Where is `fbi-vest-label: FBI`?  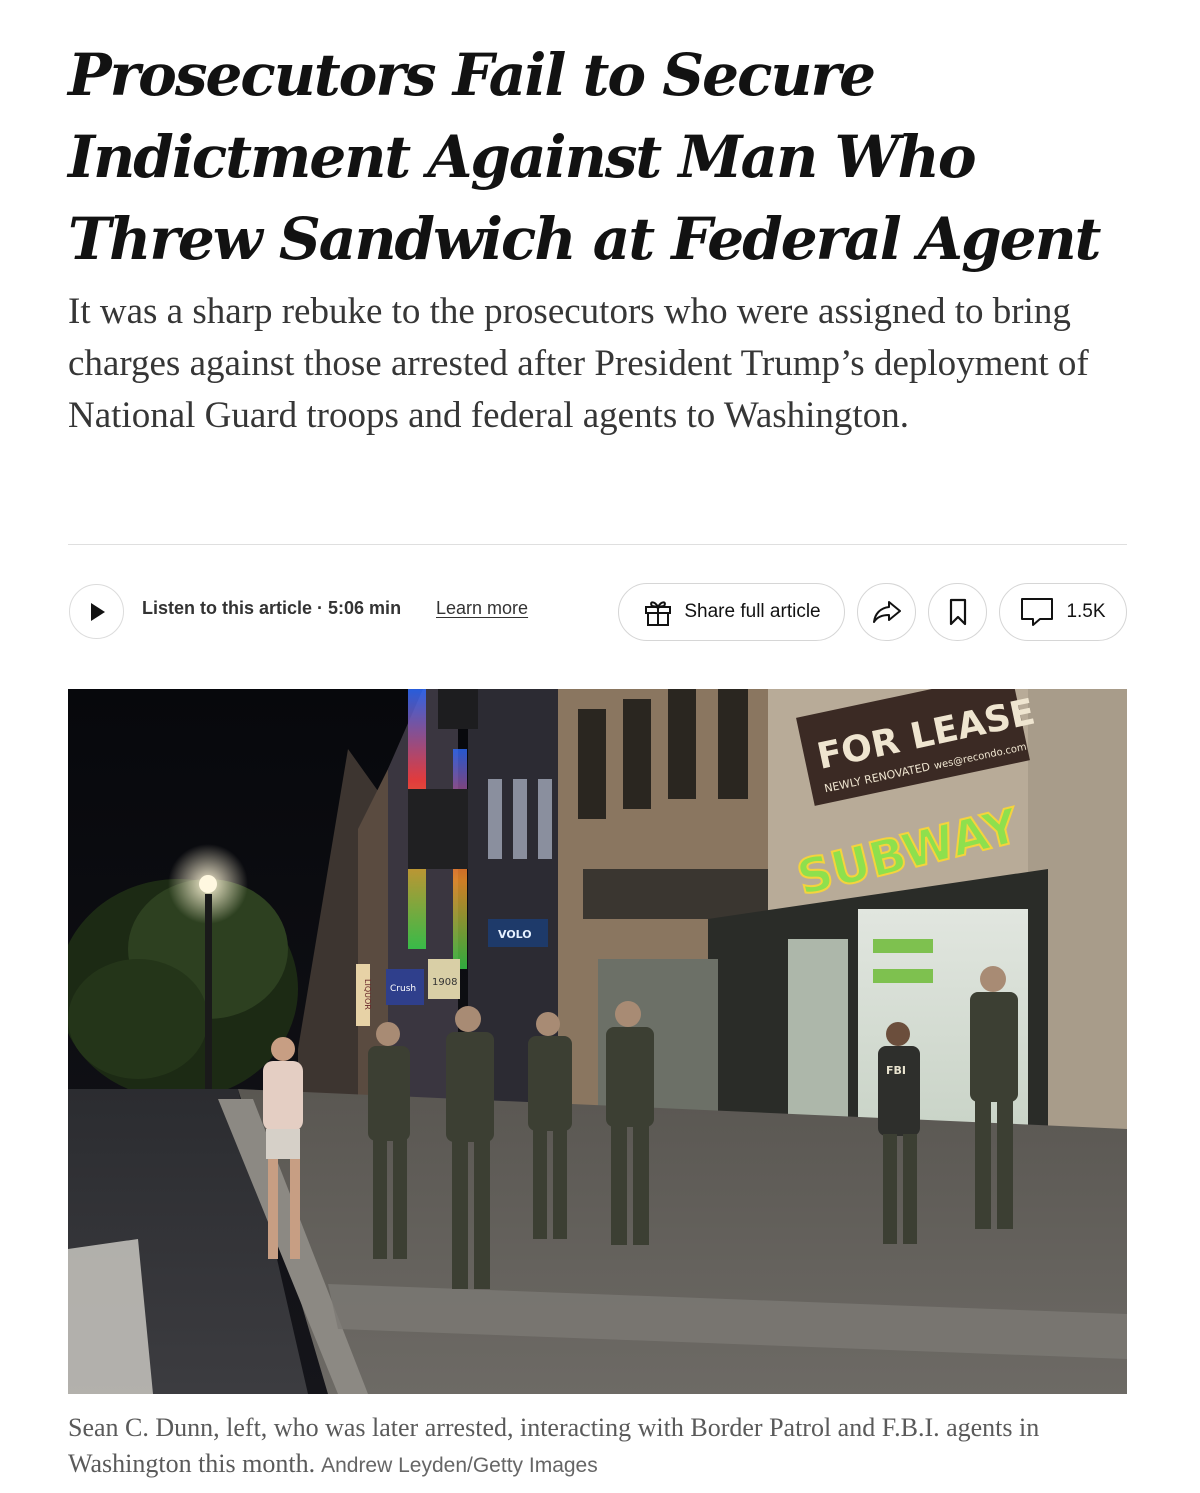
fbi-vest-label: FBI is located at coordinates (896, 1070).